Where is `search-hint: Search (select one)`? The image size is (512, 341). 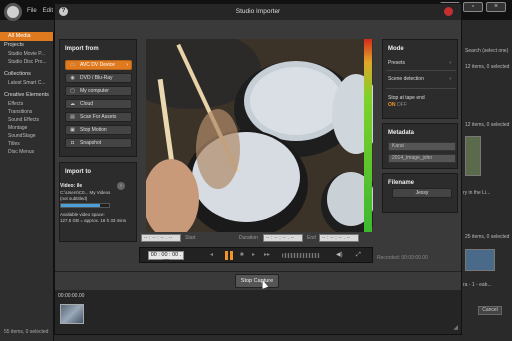
search-hint: Search (select one) is located at coordinates (486, 51).